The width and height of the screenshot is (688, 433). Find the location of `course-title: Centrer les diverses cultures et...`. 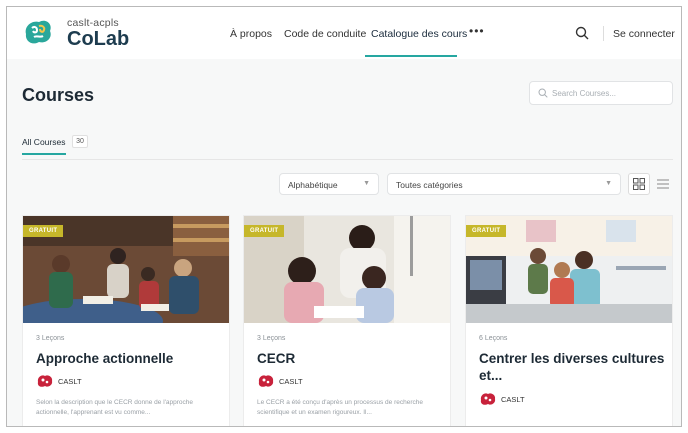

course-title: Centrer les diverses cultures et... is located at coordinates (572, 367).